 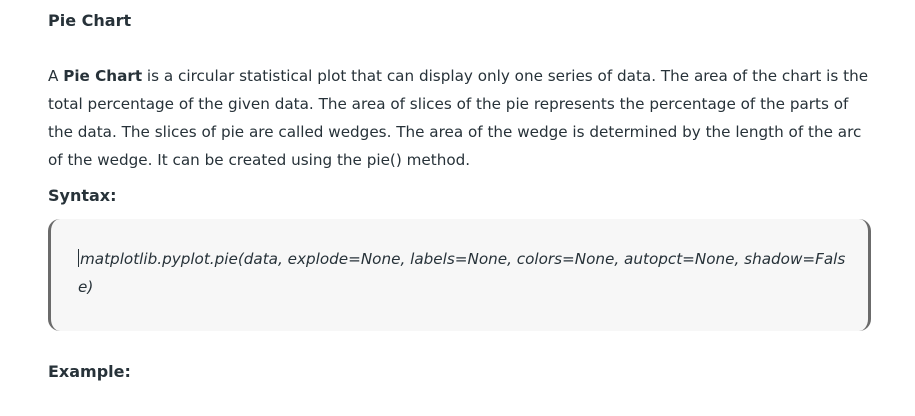 I want to click on example-heading: Example:, so click(x=89, y=371).